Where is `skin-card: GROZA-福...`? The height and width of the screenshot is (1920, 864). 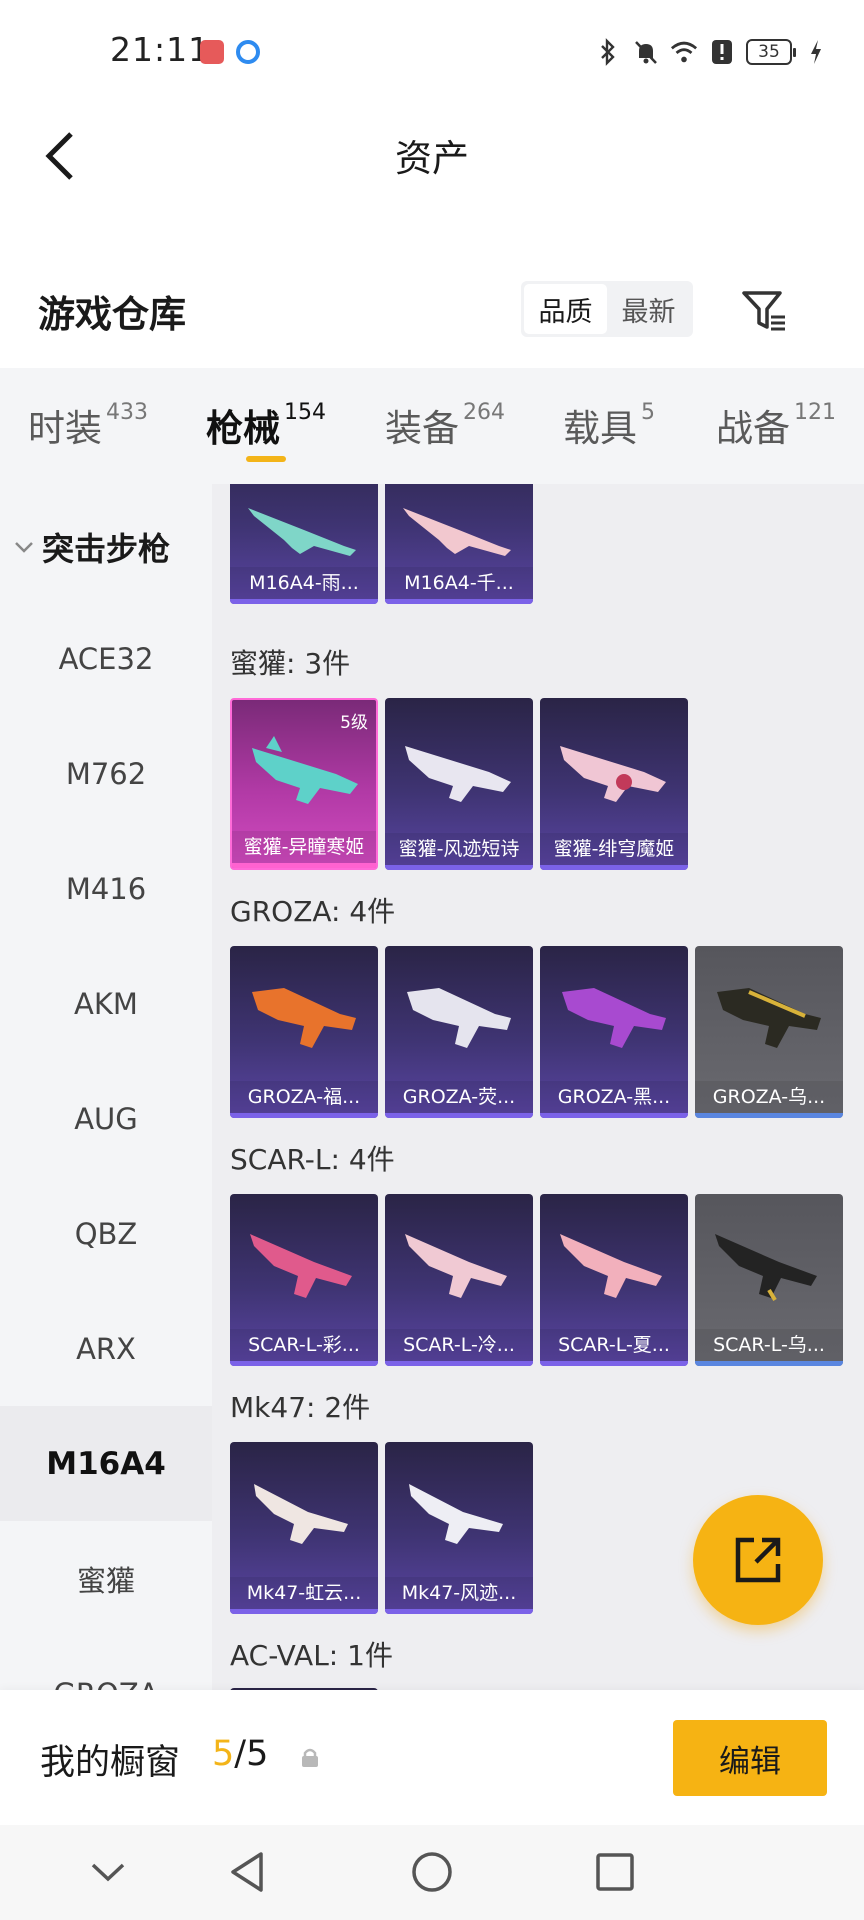 skin-card: GROZA-福... is located at coordinates (304, 1032).